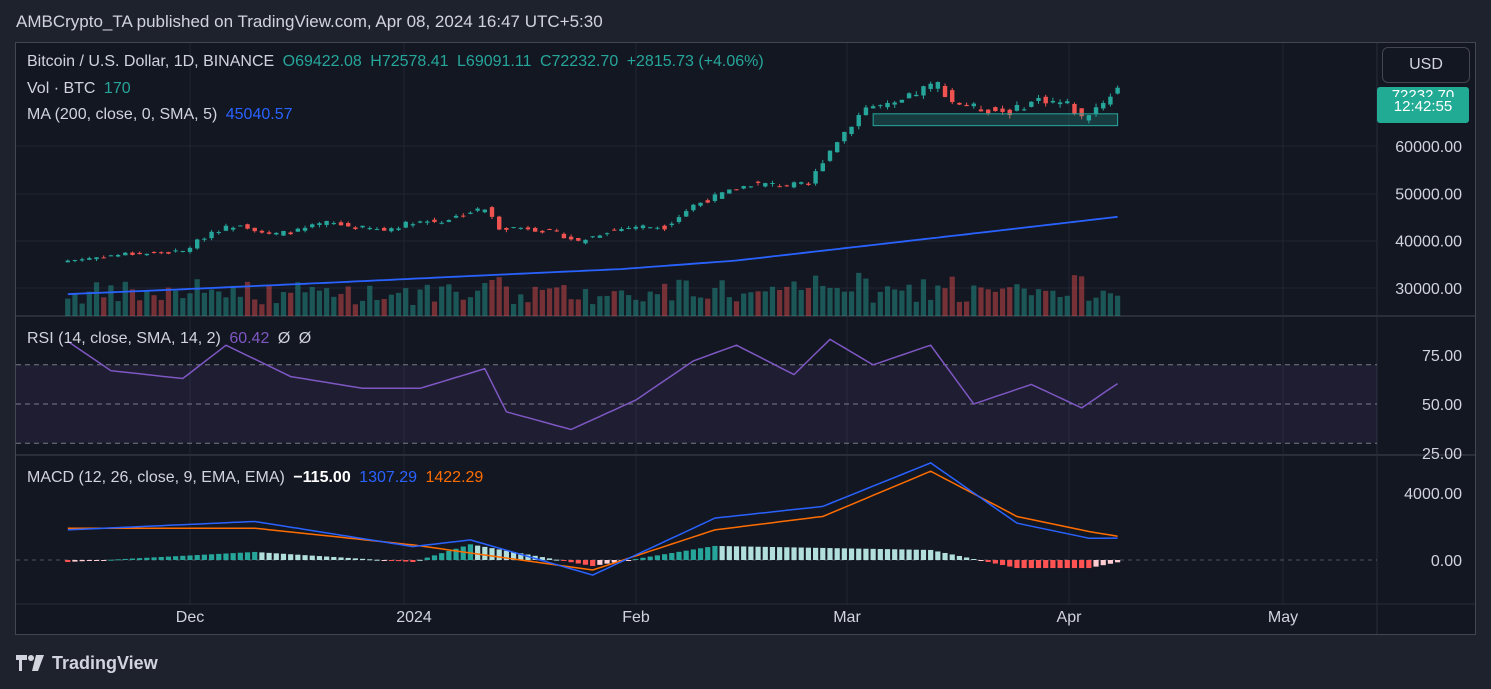  What do you see at coordinates (105, 662) in the screenshot?
I see `brand-label: TradingView` at bounding box center [105, 662].